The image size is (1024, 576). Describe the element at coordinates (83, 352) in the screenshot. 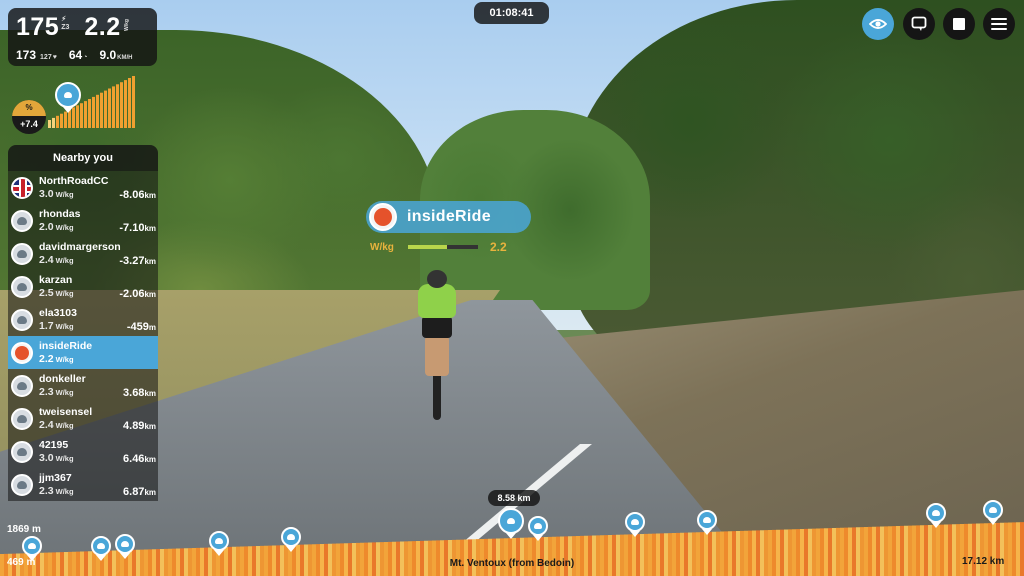

I see `nearby-rider-row: insideRide 2.2 W/kg` at that location.